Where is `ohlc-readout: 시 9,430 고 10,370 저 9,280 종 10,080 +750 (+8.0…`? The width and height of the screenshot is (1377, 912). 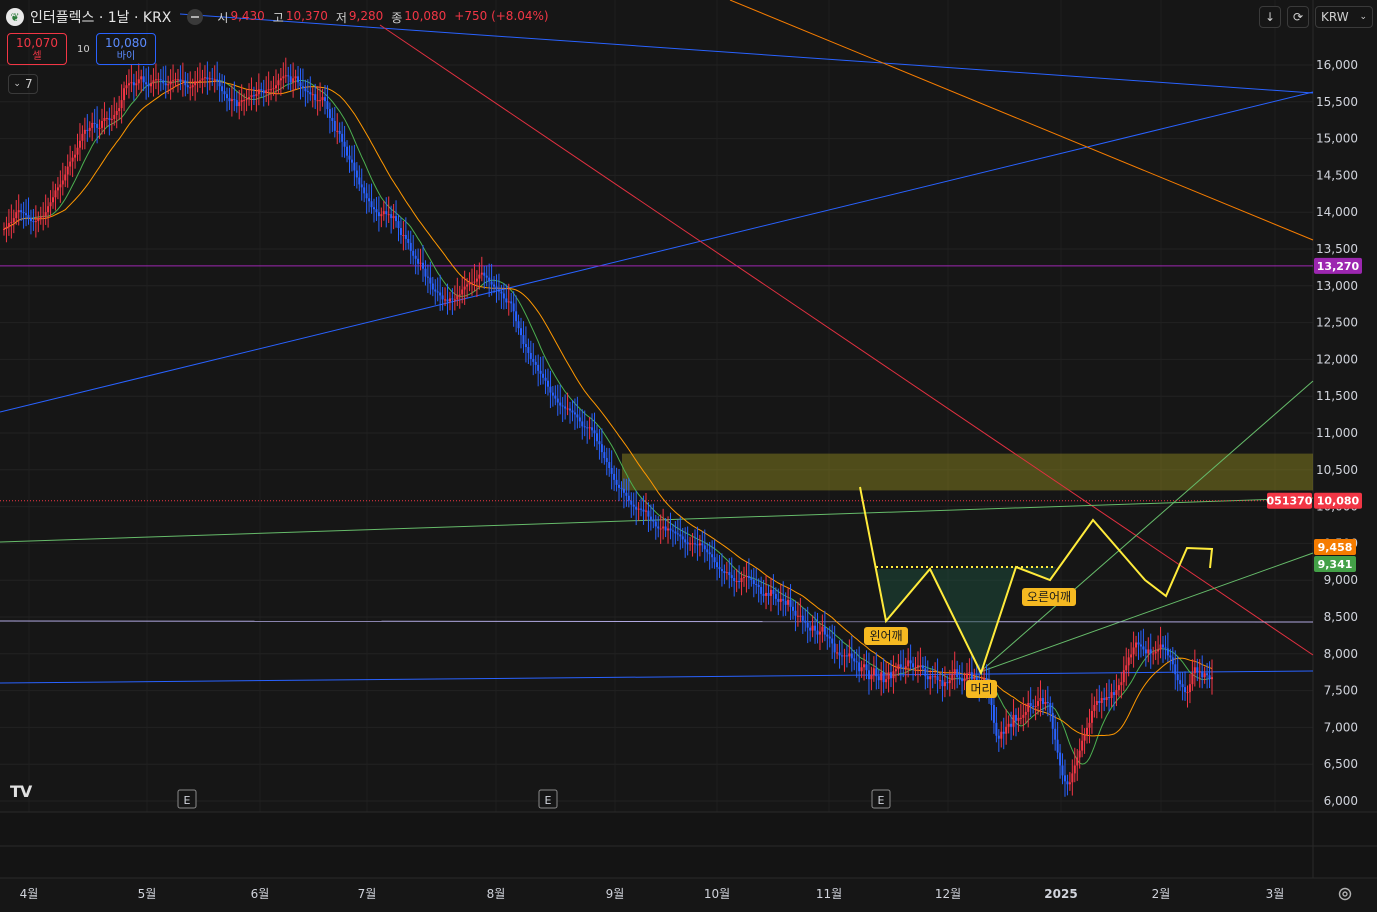 ohlc-readout: 시 9,430 고 10,370 저 9,280 종 10,080 +750 (+8.0… is located at coordinates (385, 17).